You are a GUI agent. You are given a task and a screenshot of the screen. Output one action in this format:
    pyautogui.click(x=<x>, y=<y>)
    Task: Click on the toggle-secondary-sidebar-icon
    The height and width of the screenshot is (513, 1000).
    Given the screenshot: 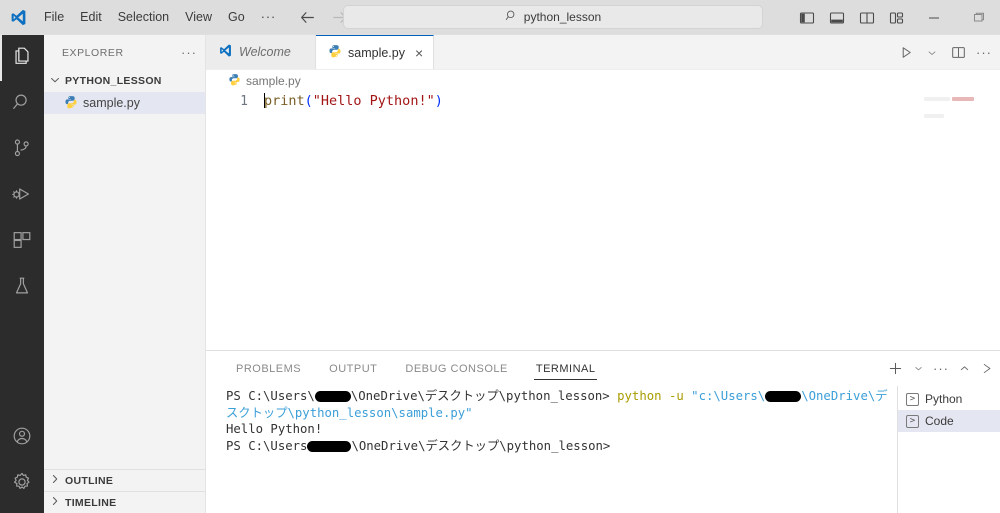 What is the action you would take?
    pyautogui.click(x=867, y=17)
    